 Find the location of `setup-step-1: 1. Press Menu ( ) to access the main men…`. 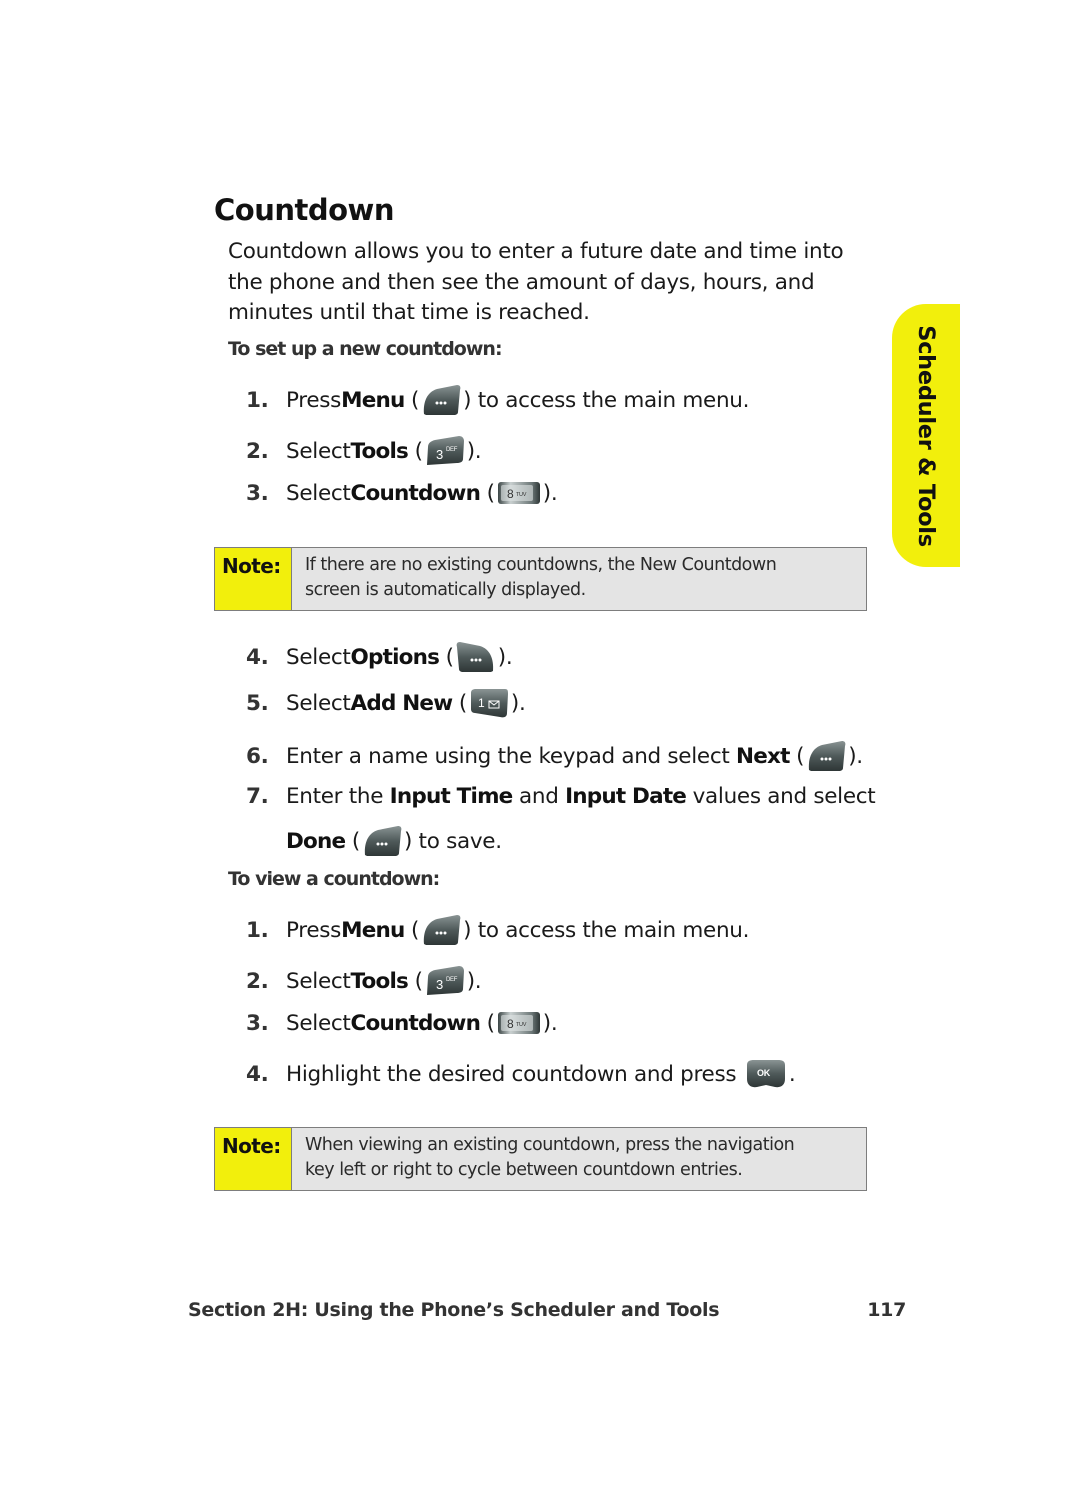

setup-step-1: 1. Press Menu ( ) to access the main men… is located at coordinates (497, 400).